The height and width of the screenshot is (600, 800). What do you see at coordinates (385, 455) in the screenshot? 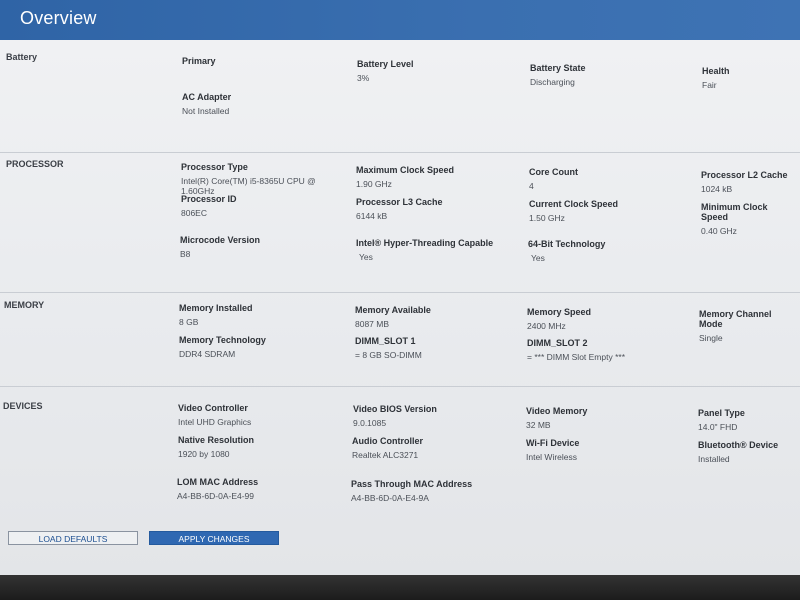
I see `field-value: Realtek ALC3271` at bounding box center [385, 455].